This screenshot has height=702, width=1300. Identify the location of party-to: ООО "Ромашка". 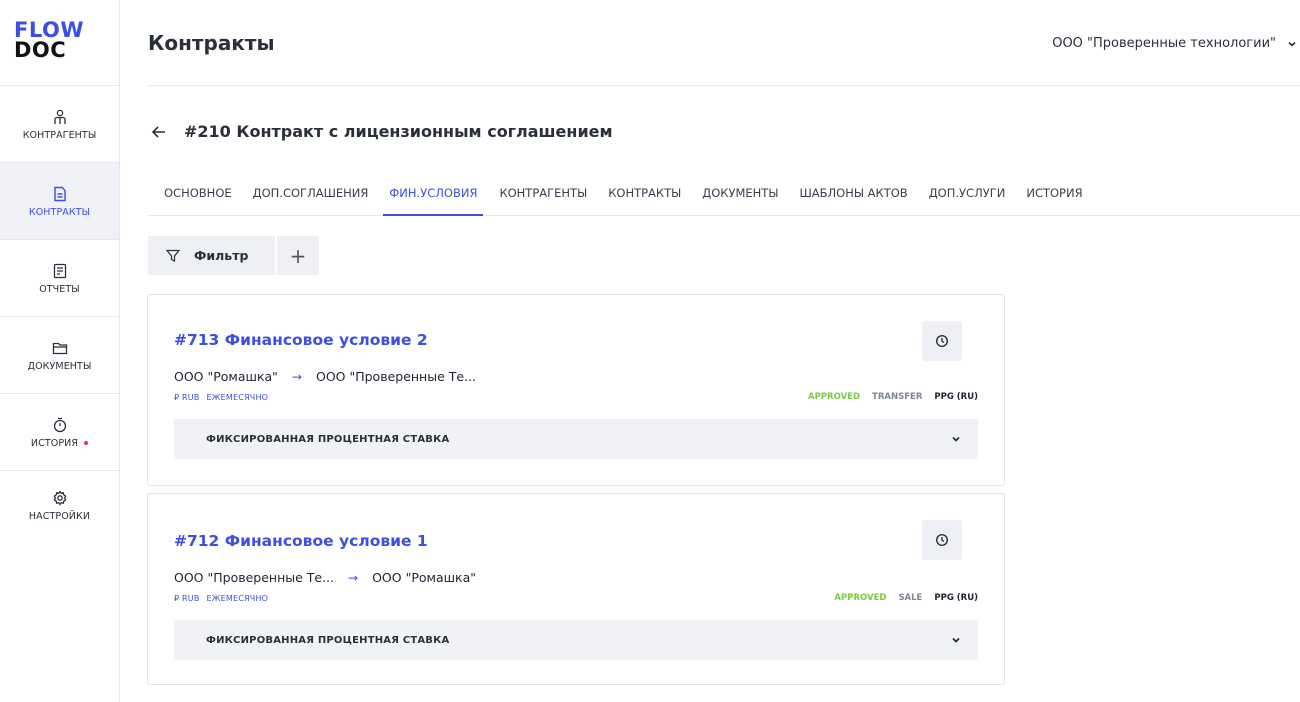
(424, 577).